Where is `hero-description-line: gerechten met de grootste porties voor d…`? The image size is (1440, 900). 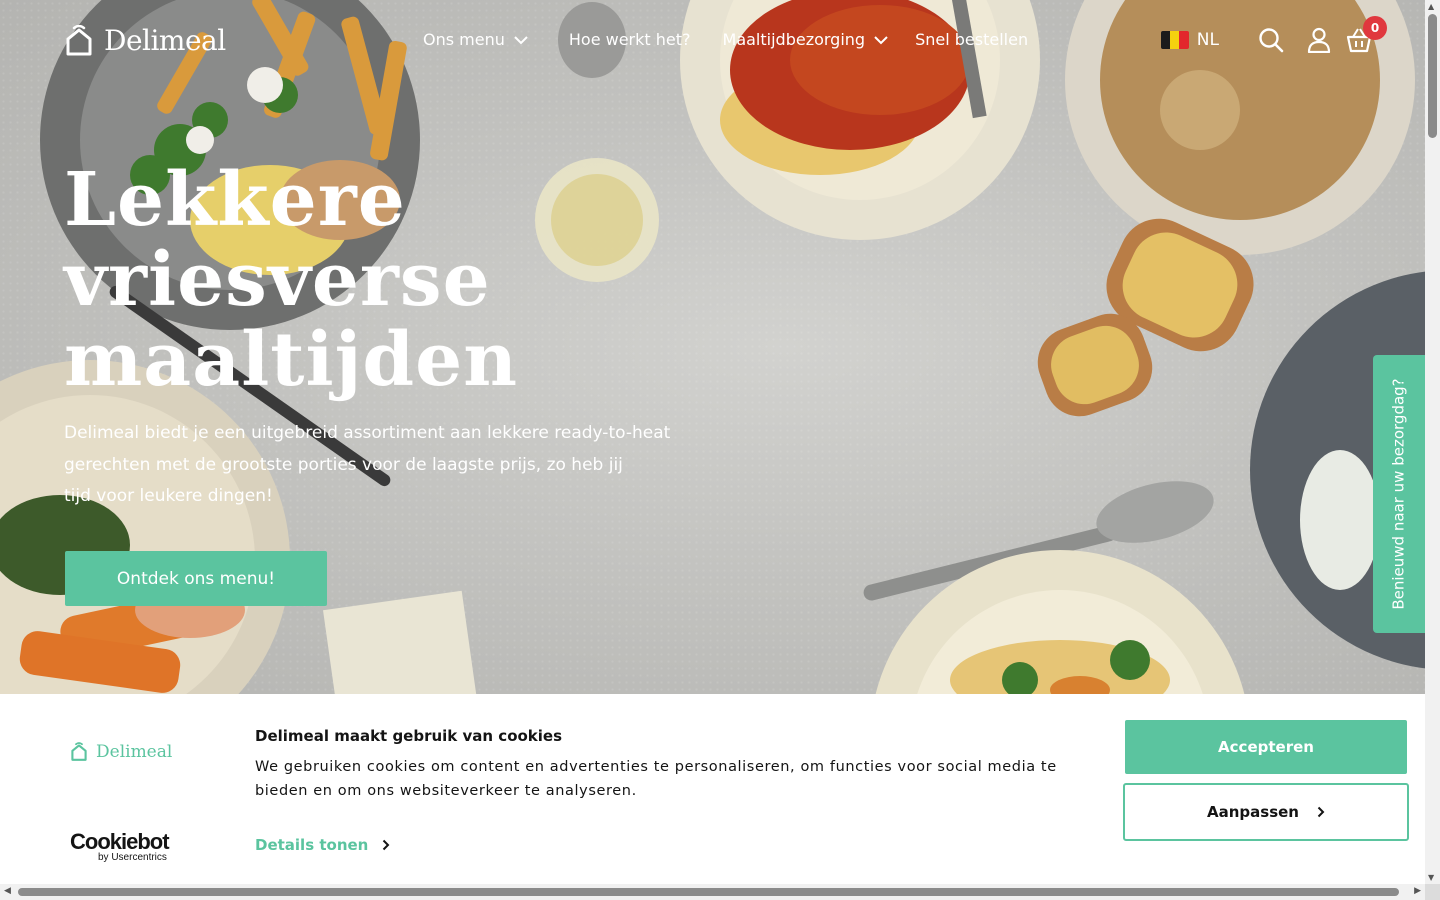 hero-description-line: gerechten met de grootste porties voor d… is located at coordinates (343, 464).